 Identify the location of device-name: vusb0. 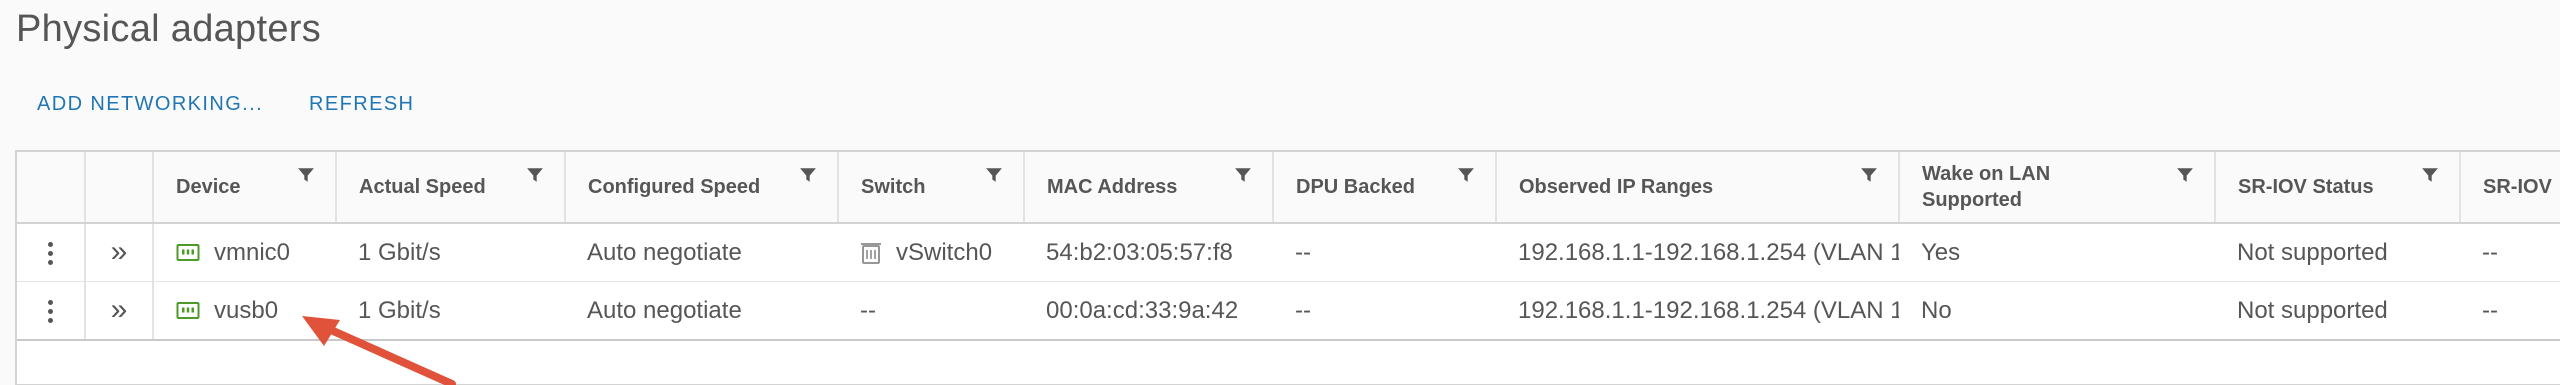
(246, 310).